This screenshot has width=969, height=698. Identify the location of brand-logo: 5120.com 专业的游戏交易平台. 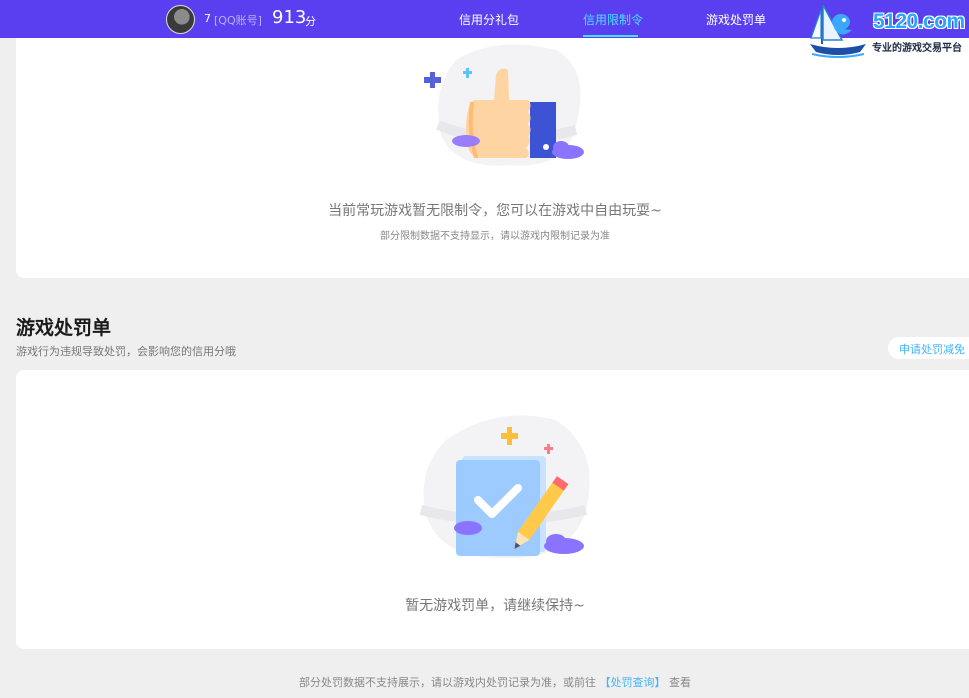
(888, 31).